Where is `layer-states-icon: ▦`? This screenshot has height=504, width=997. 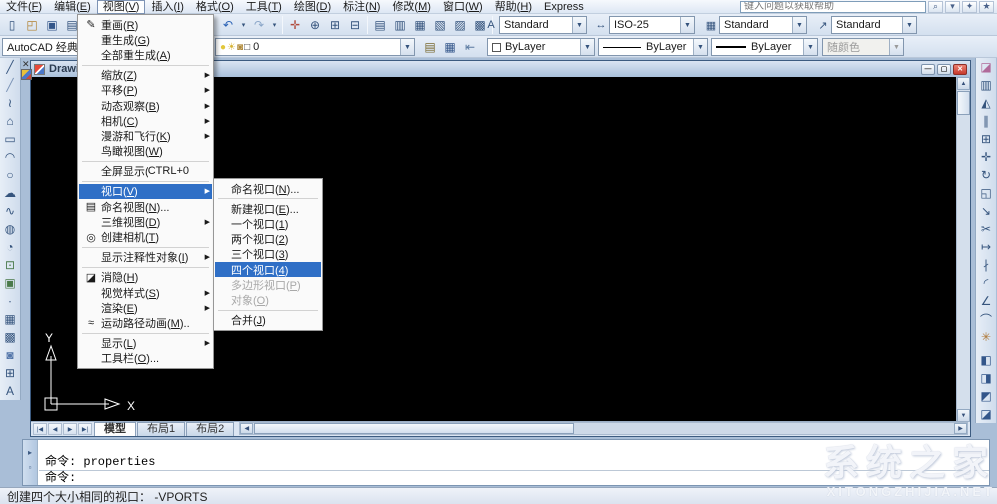
layer-states-icon: ▦ is located at coordinates (450, 47).